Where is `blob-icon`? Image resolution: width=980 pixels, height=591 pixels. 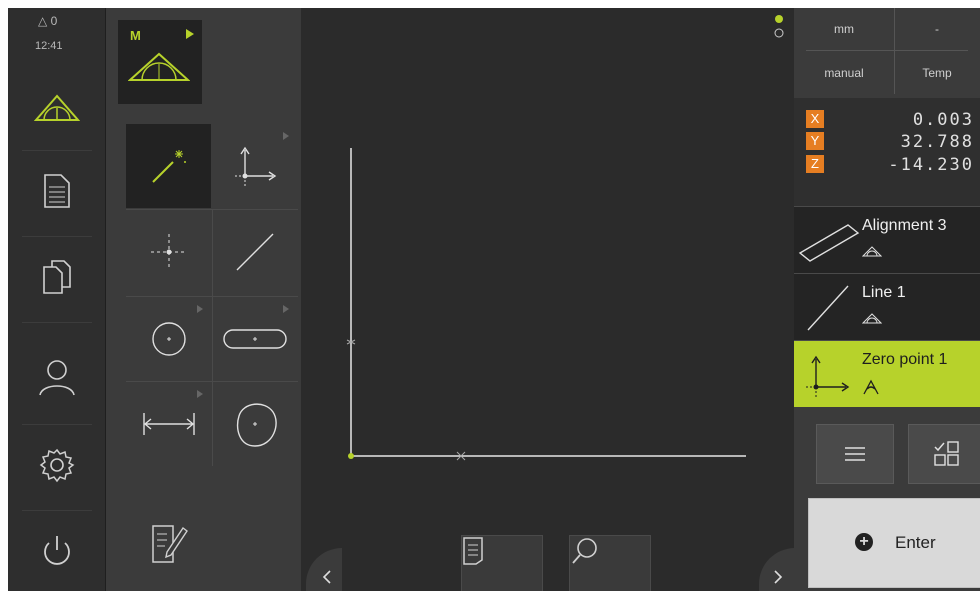 blob-icon is located at coordinates (256, 425).